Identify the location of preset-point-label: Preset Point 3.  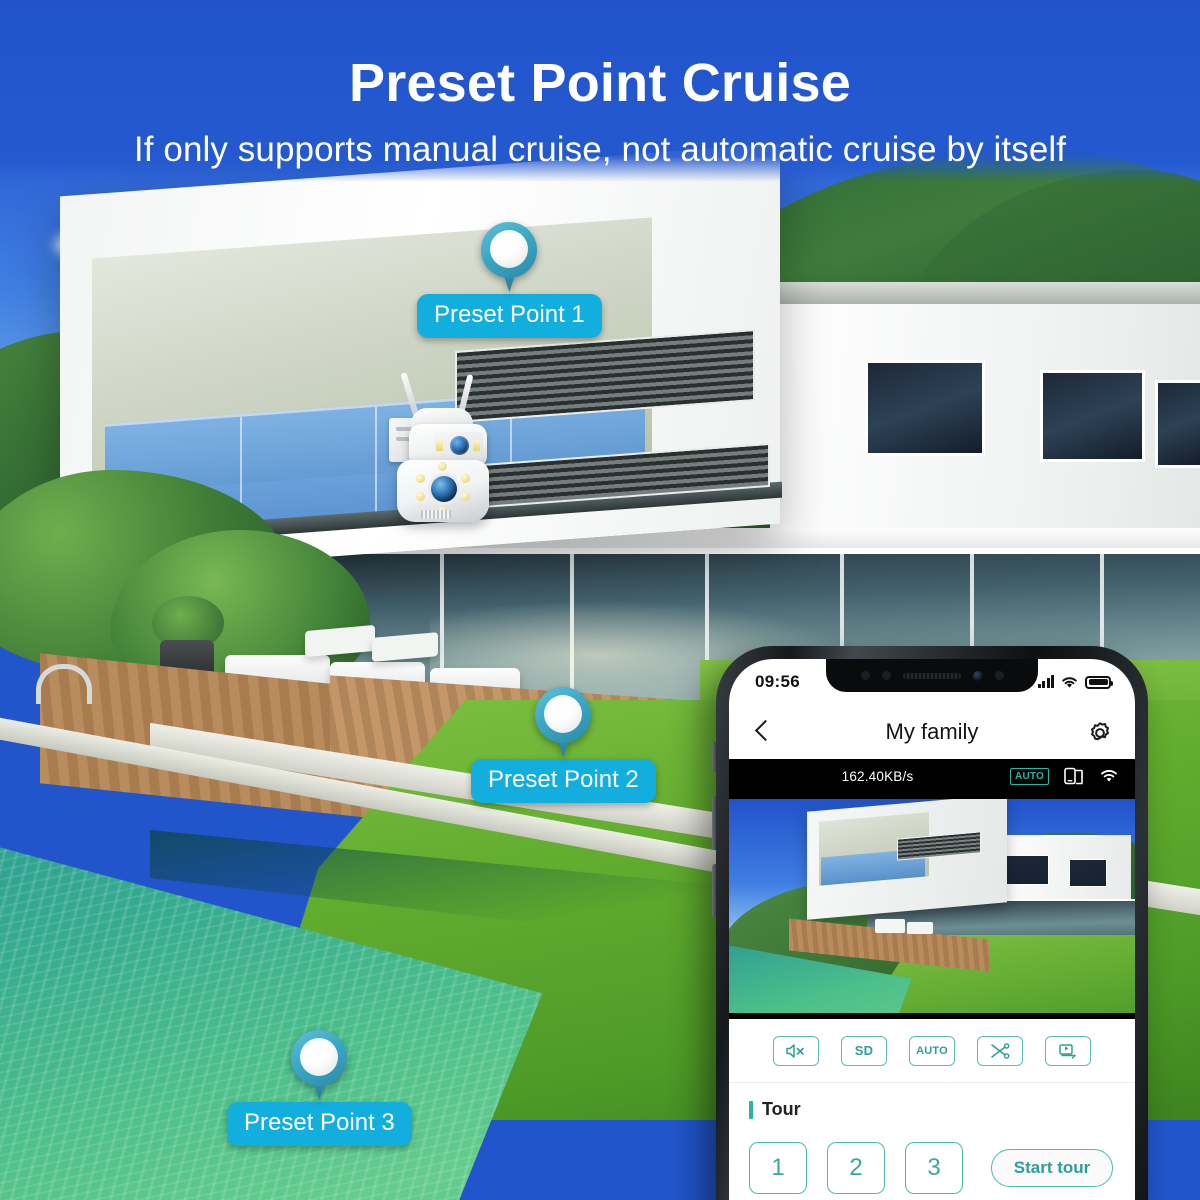
(319, 1124).